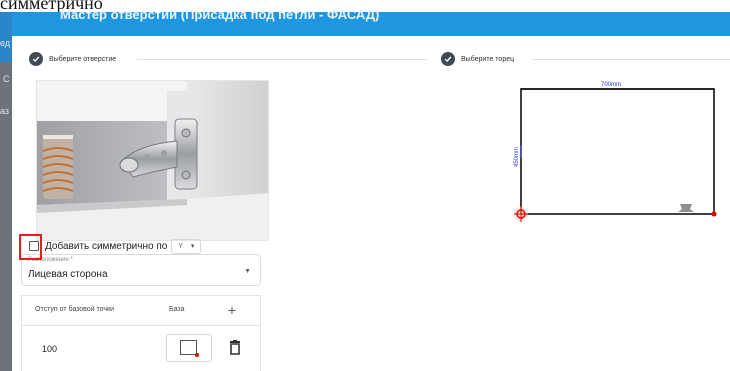 This screenshot has height=371, width=730. I want to click on step-label: Выберите торец, so click(488, 59).